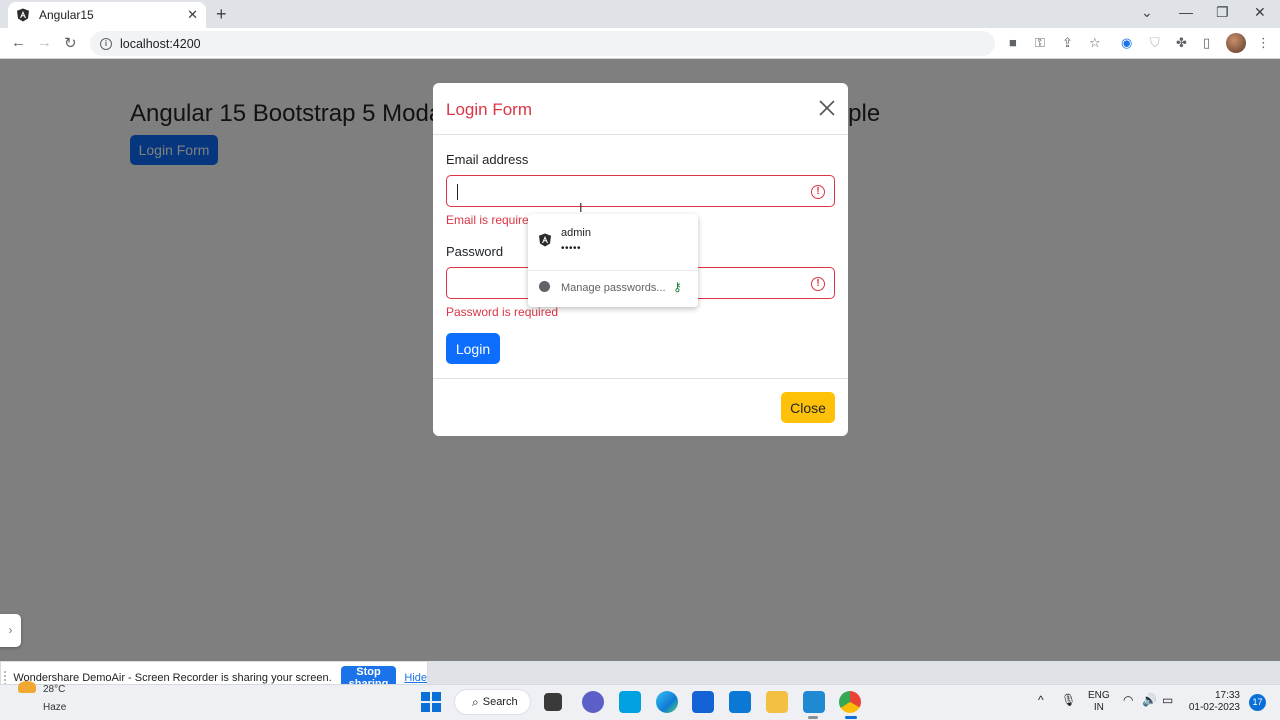  What do you see at coordinates (1222, 12) in the screenshot?
I see `maximize-icon: ❐` at bounding box center [1222, 12].